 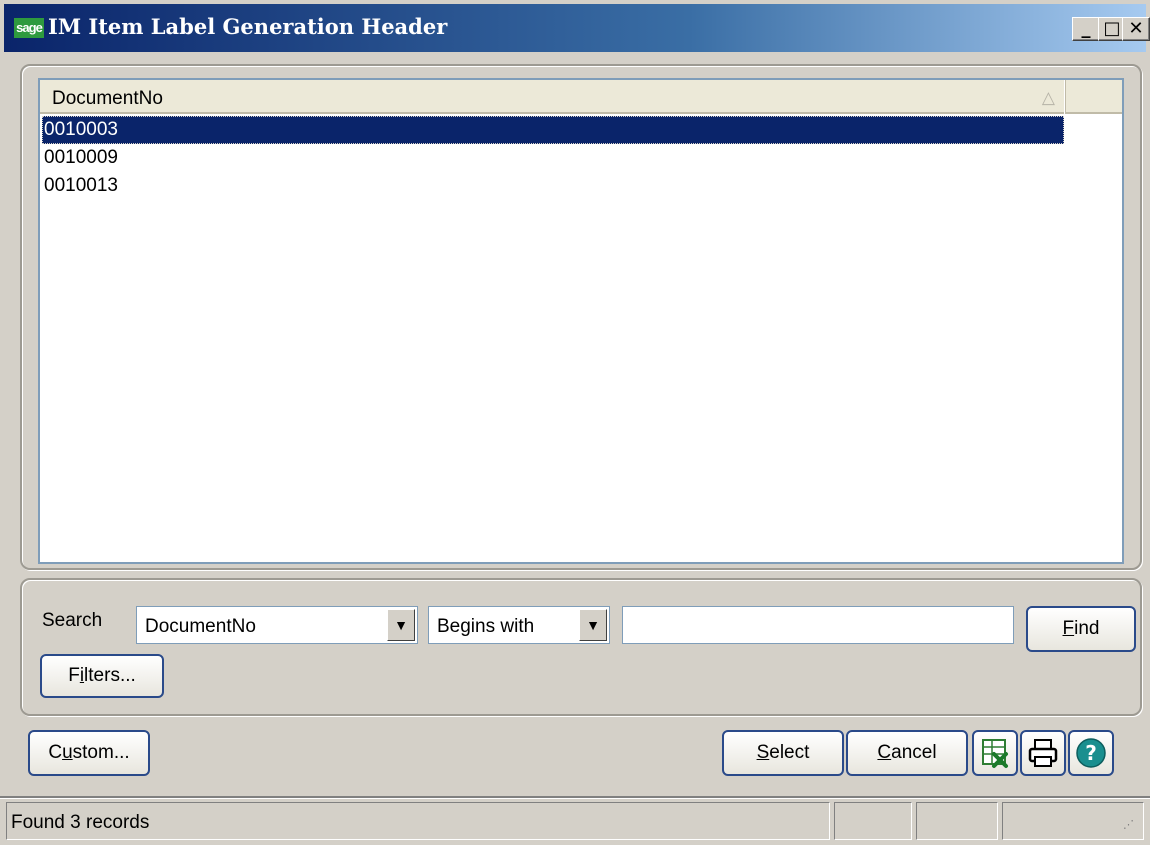 I want to click on help-button: ?, so click(x=1091, y=753).